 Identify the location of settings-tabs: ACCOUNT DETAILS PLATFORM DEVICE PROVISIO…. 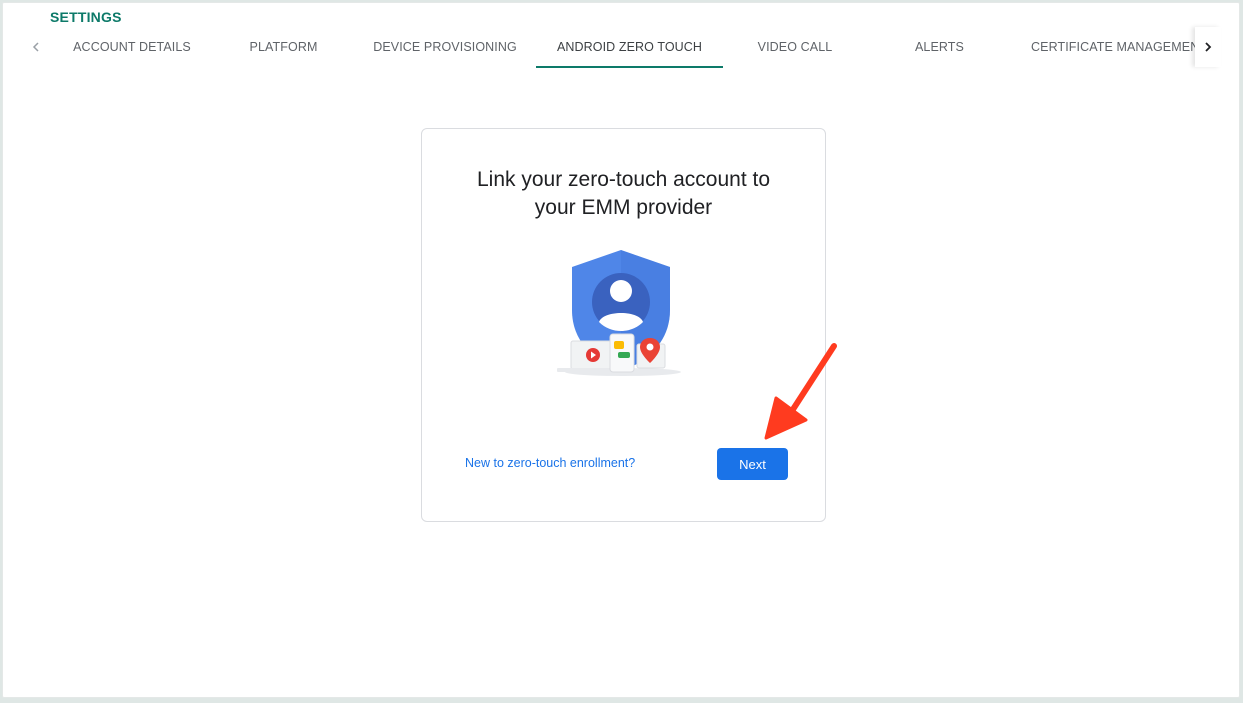
(621, 49).